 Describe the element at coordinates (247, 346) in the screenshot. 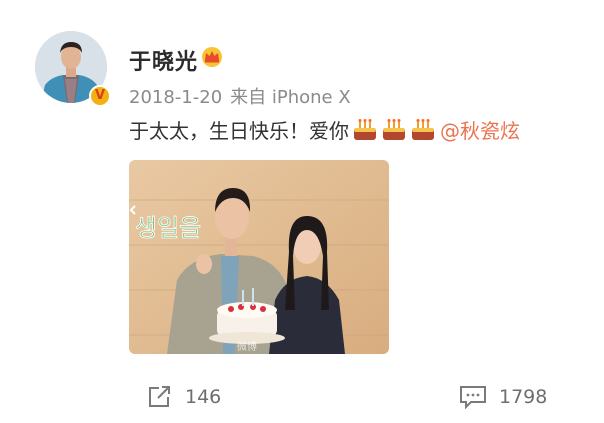

I see `photo-watermark: 微博` at that location.